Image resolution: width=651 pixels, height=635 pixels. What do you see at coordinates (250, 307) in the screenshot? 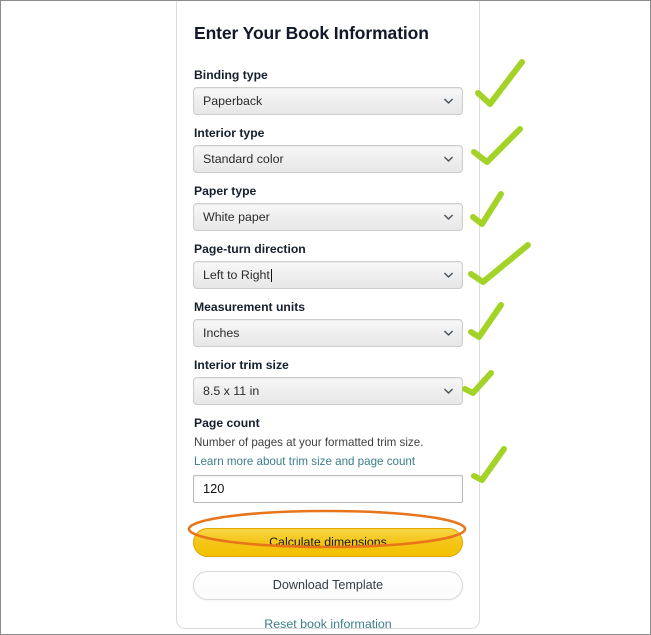
I see `label-measurement-units: Measurement units` at bounding box center [250, 307].